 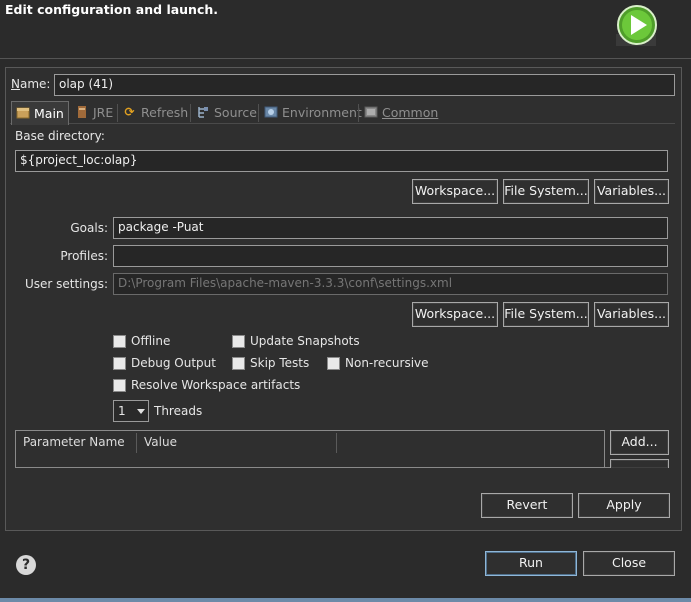 I want to click on base-directory-field: ${project_loc:olap}, so click(x=341, y=161).